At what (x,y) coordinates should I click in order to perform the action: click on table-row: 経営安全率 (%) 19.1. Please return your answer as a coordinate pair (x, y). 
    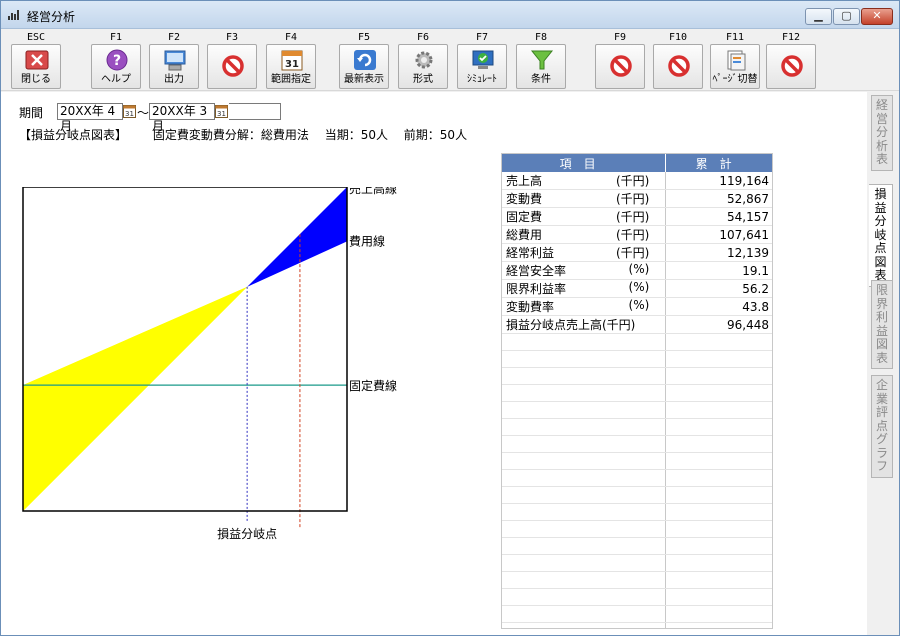
    Looking at the image, I should click on (637, 270).